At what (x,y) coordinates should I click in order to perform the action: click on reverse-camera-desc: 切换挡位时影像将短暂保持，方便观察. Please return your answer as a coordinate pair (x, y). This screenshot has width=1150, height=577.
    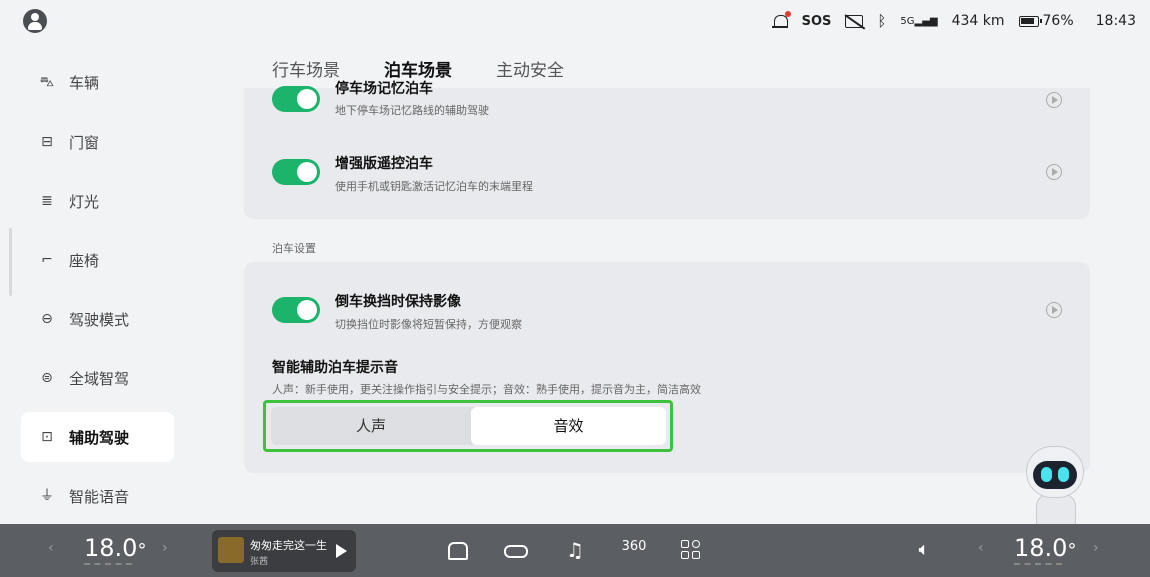
    Looking at the image, I should click on (428, 324).